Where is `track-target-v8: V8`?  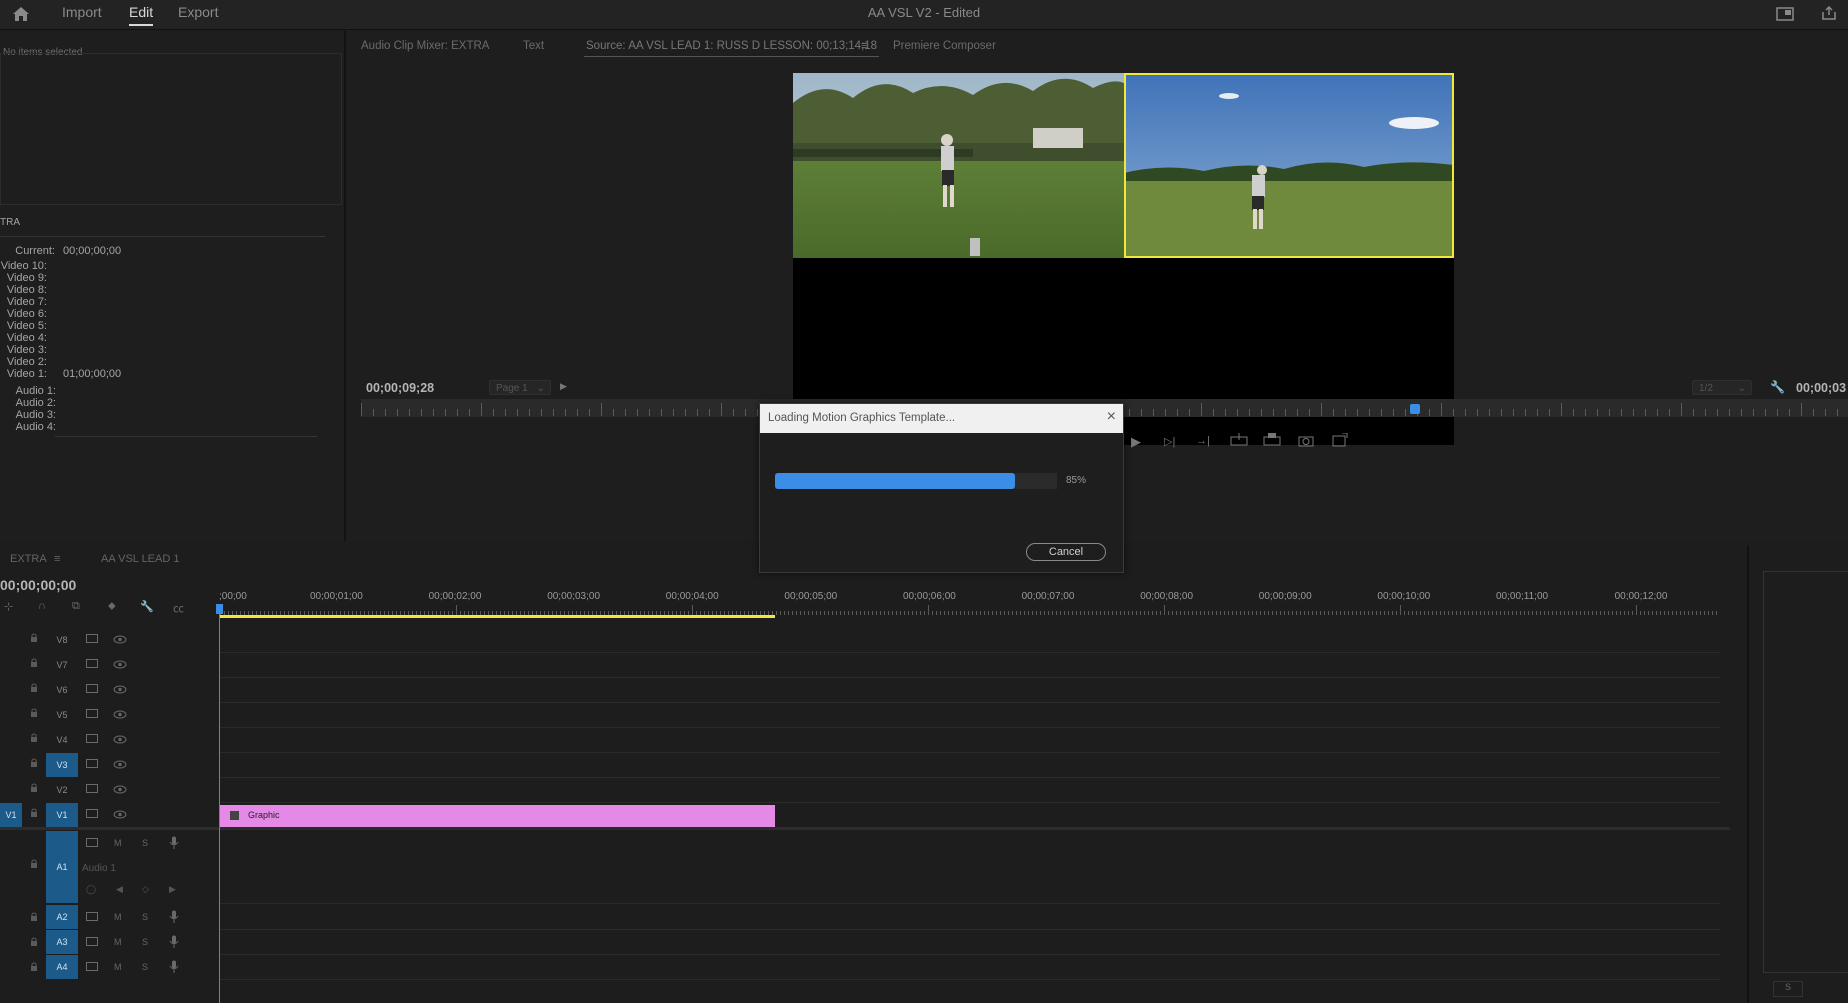
track-target-v8: V8 is located at coordinates (62, 640).